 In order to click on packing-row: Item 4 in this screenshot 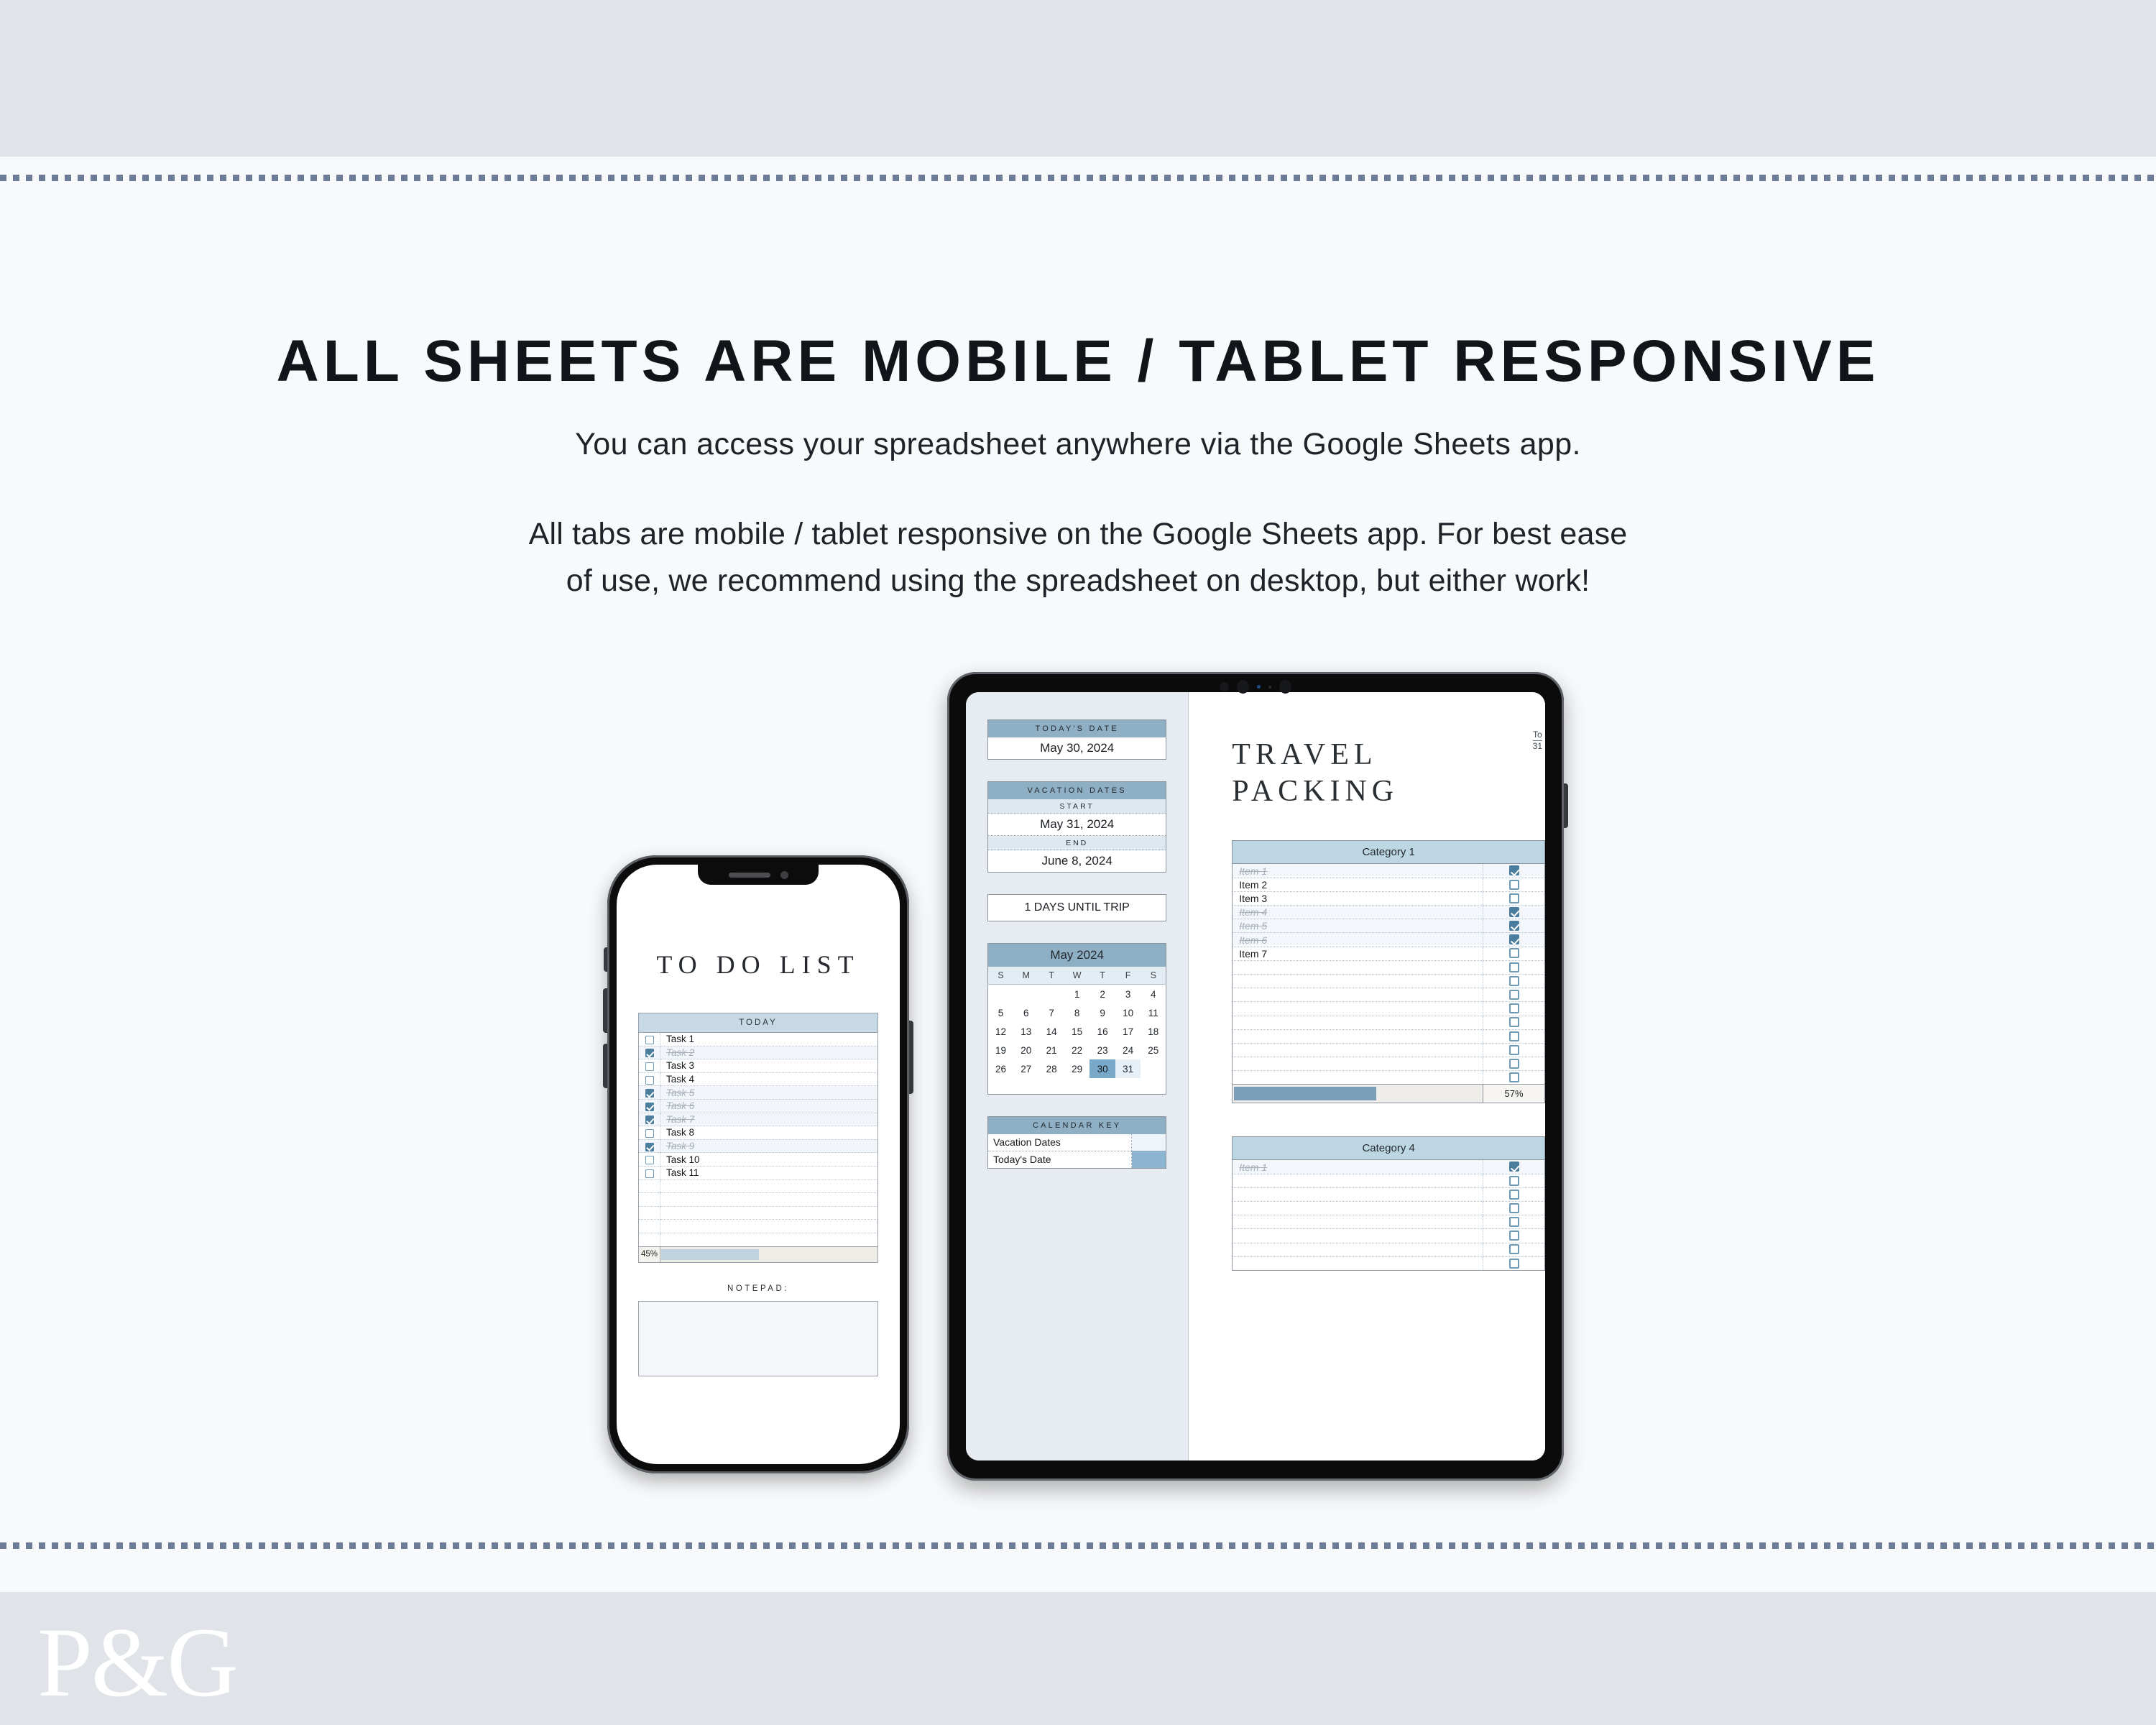, I will do `click(1389, 912)`.